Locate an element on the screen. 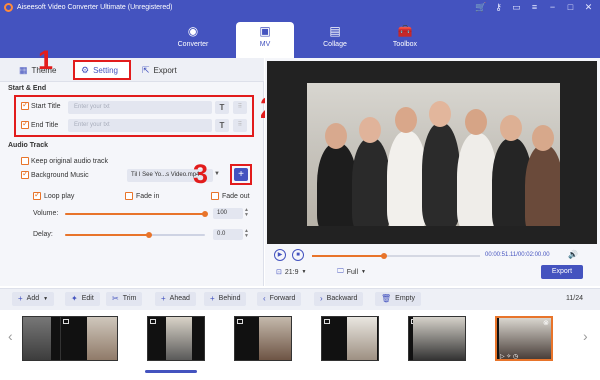 The height and width of the screenshot is (380, 600). start-title-checkbox is located at coordinates (25, 105).